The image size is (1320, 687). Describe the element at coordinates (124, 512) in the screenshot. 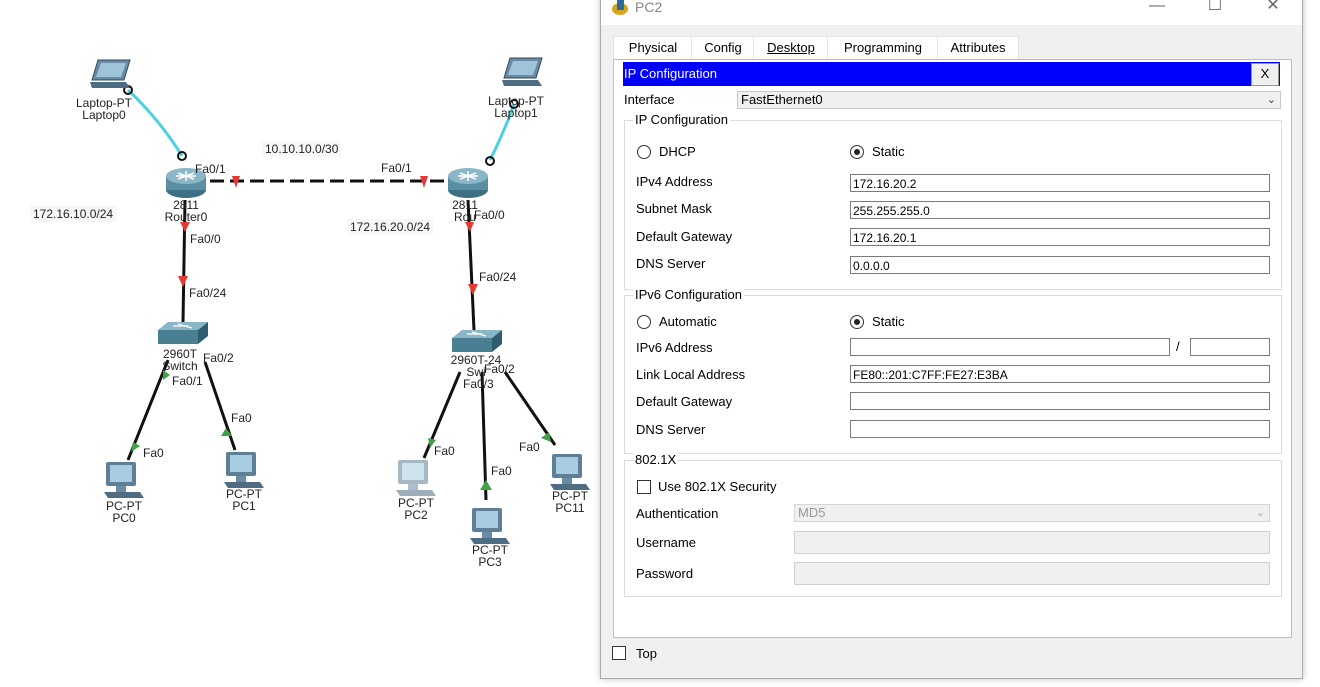

I see `device-label-pc0: PC-PT PC0` at that location.